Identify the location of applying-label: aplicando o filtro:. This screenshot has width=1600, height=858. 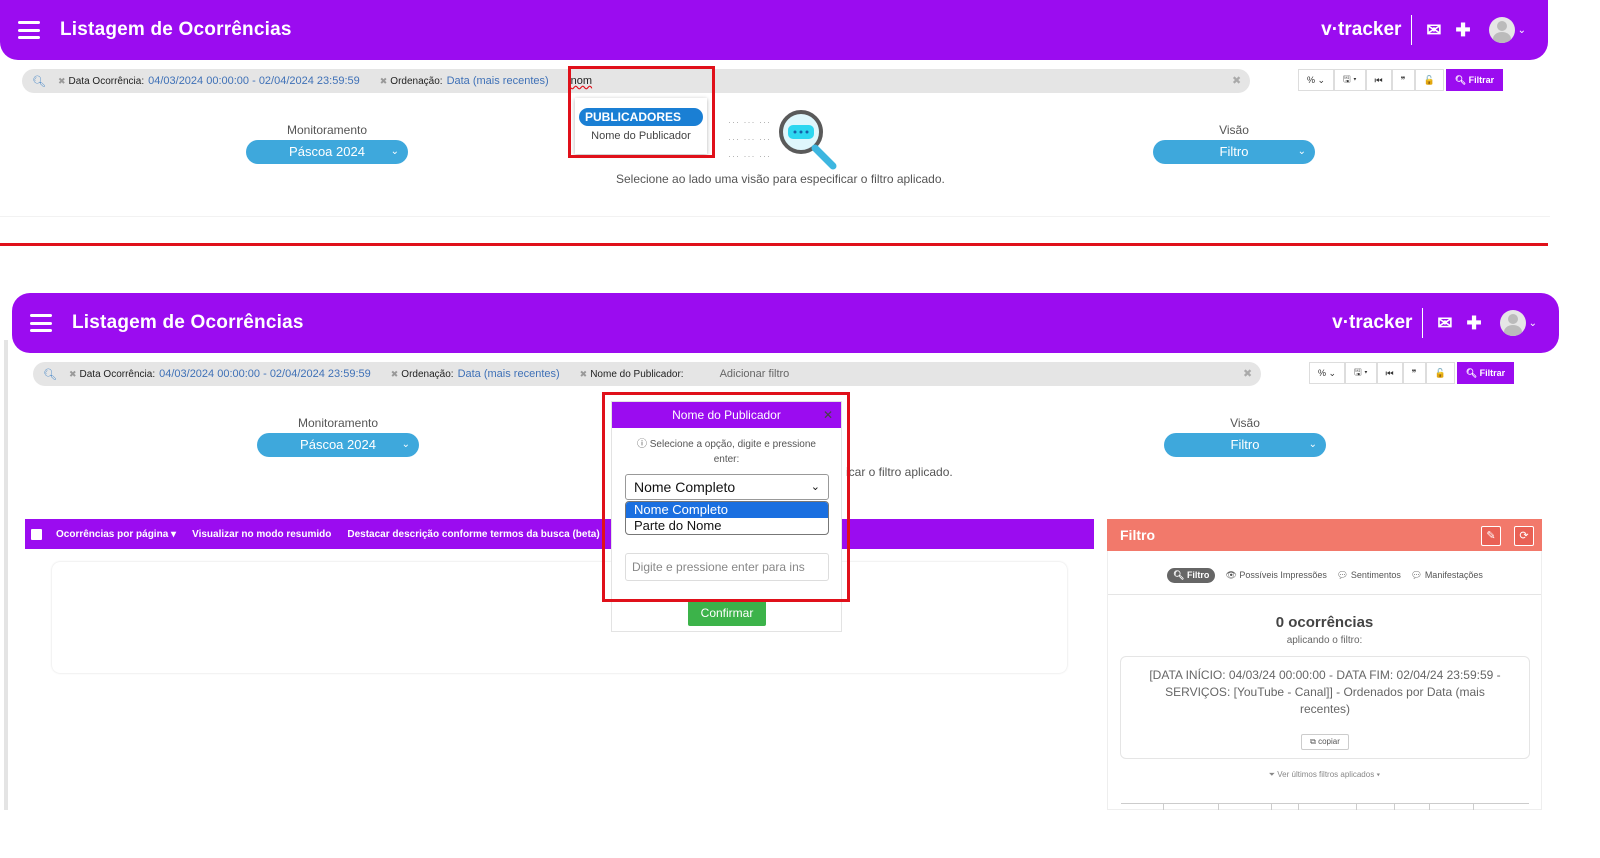
(1324, 640).